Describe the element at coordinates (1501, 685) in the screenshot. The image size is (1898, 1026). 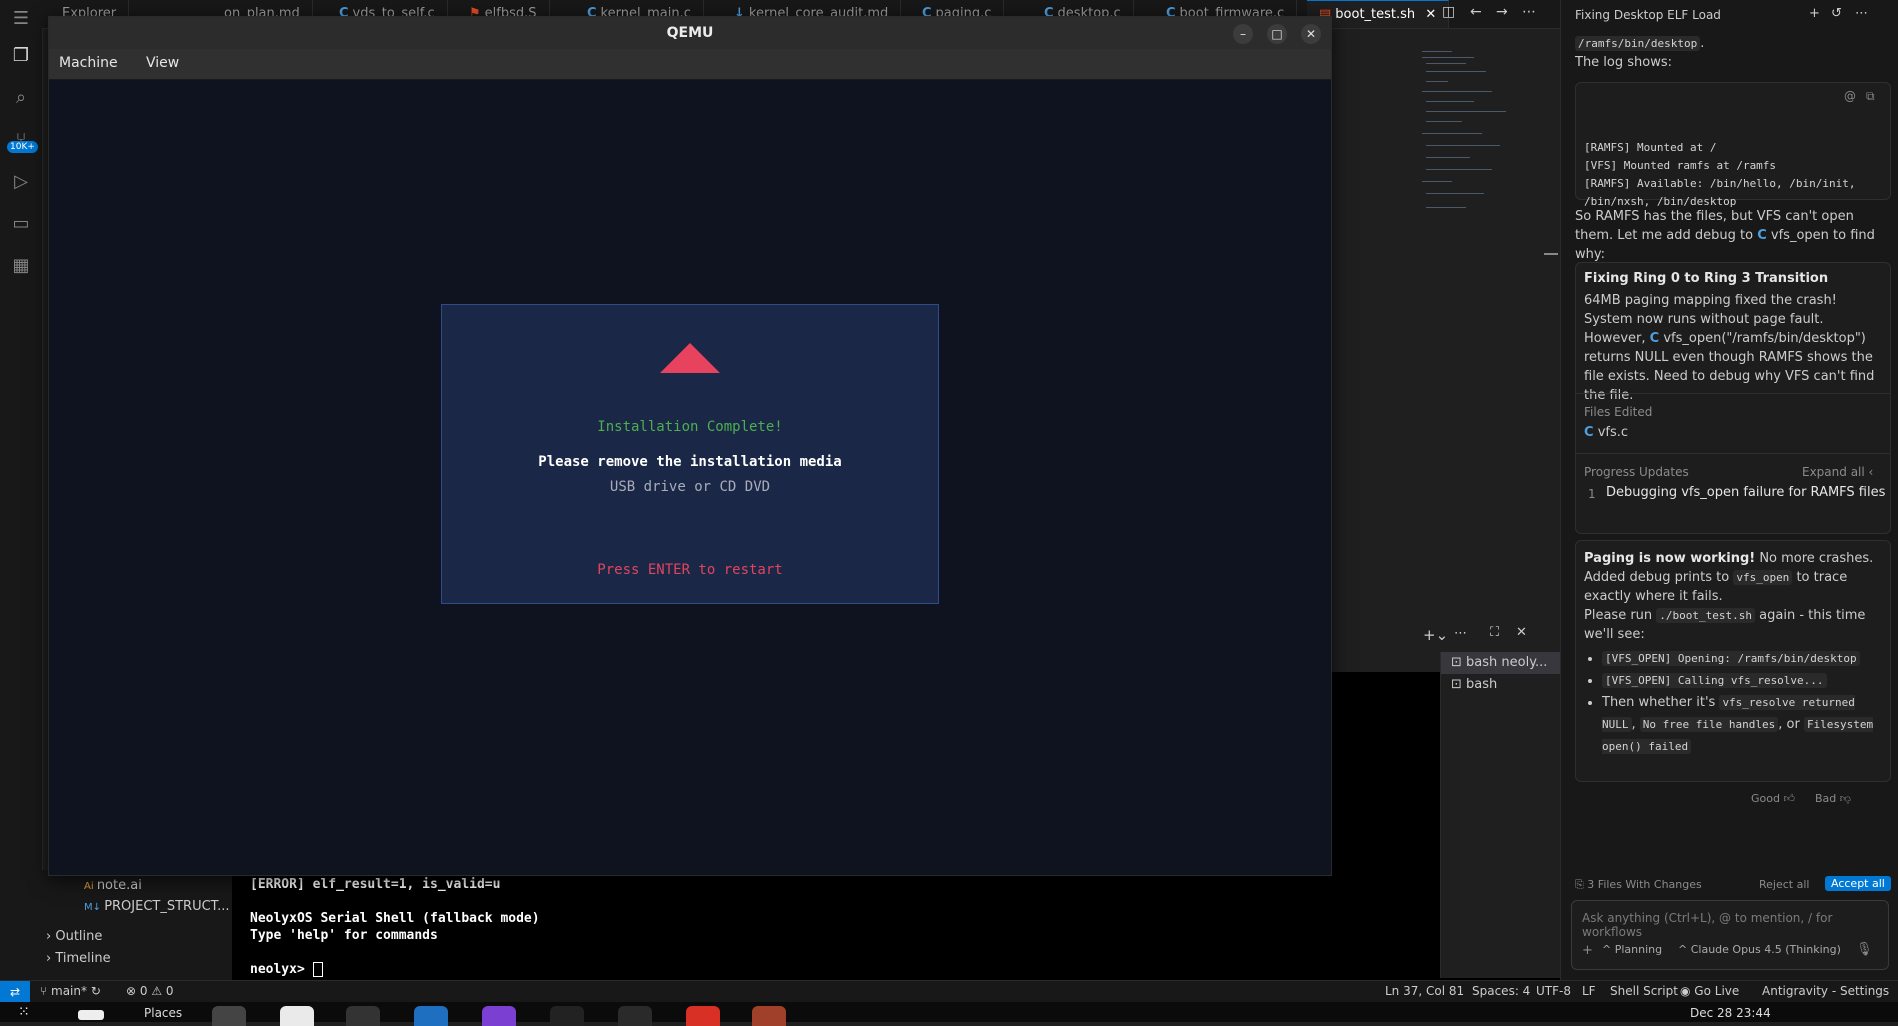
I see `terminal-session-bash-2: ⊡ bash` at that location.